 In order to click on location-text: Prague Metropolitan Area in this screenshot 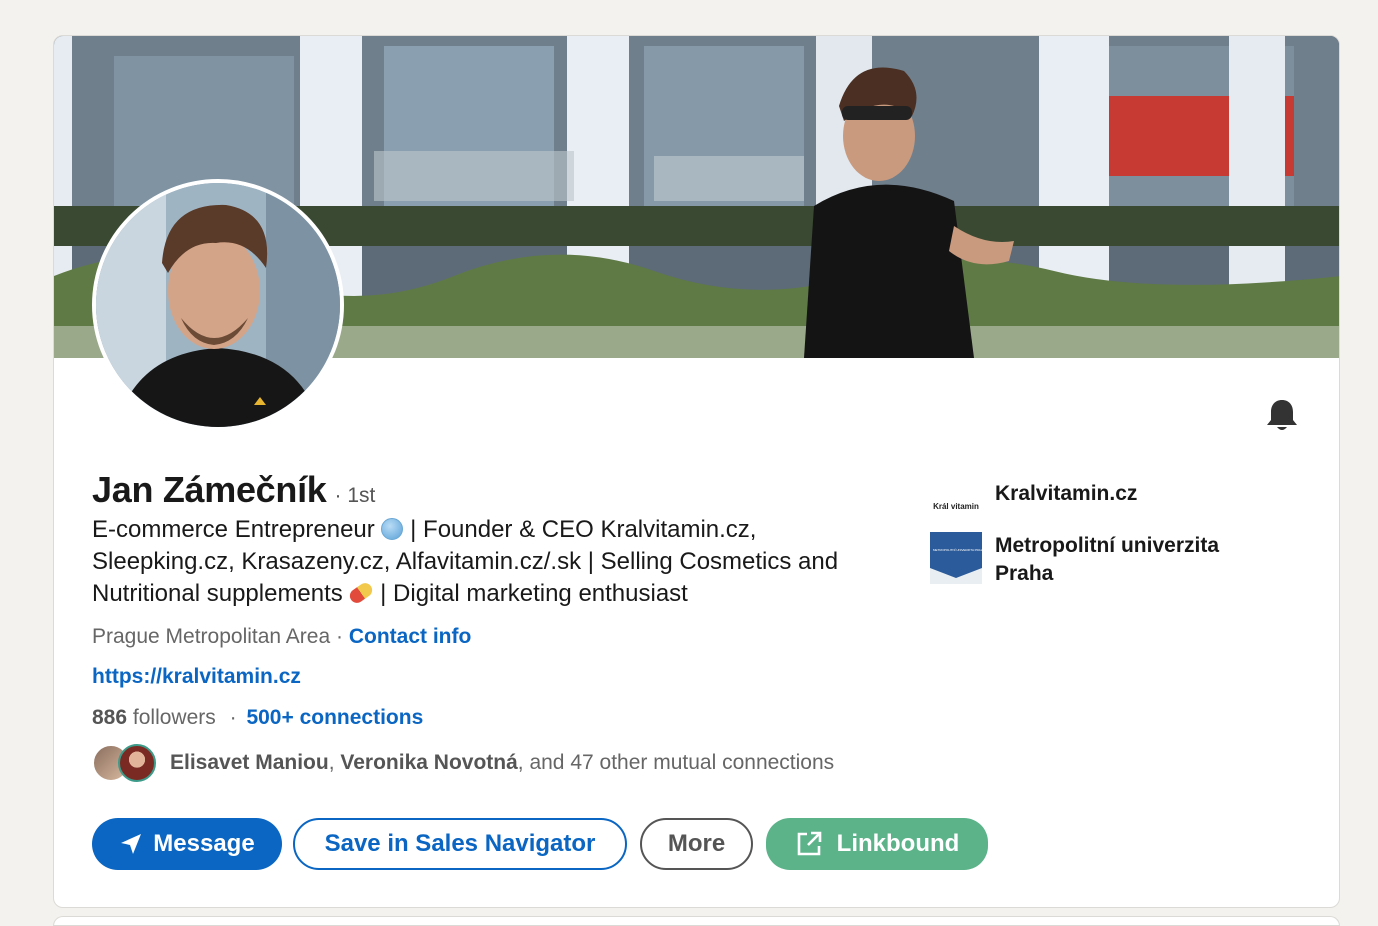, I will do `click(211, 636)`.